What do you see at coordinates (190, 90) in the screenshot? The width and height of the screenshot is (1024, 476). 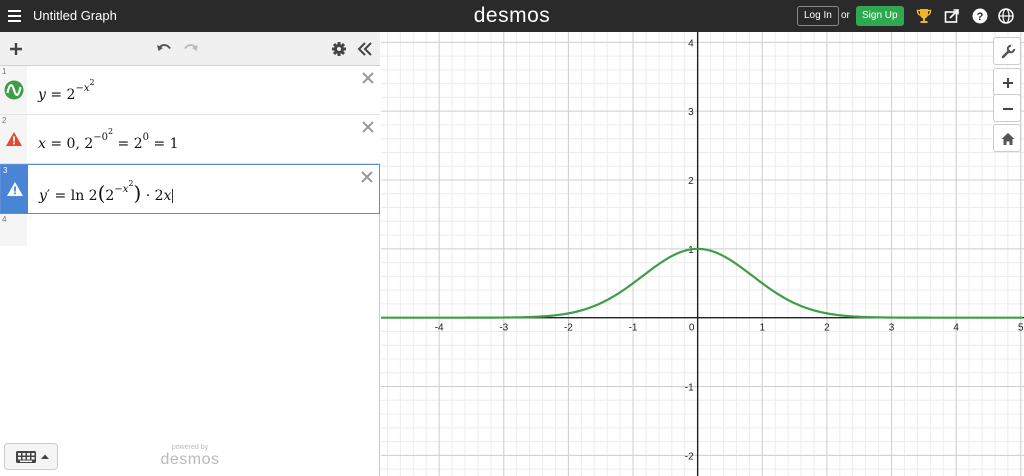 I see `expression-row-1: 1 y = 2−x2` at bounding box center [190, 90].